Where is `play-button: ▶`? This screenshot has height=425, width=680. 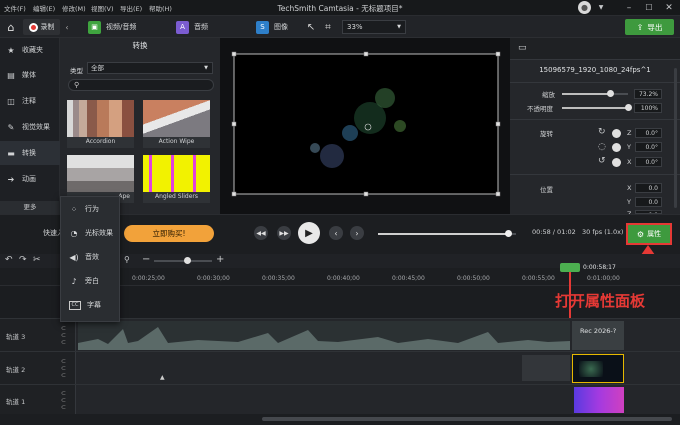 play-button: ▶ is located at coordinates (309, 233).